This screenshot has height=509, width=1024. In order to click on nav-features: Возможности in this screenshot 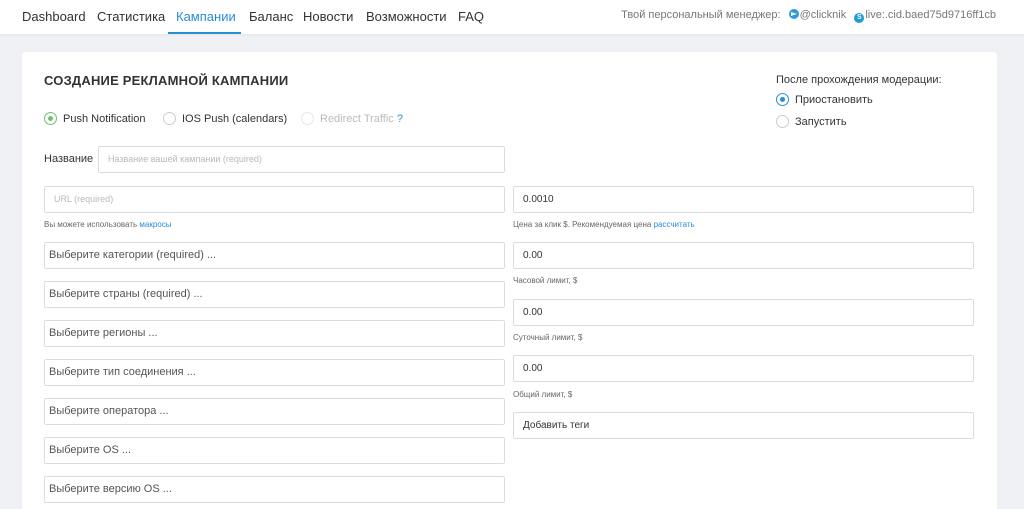, I will do `click(406, 16)`.